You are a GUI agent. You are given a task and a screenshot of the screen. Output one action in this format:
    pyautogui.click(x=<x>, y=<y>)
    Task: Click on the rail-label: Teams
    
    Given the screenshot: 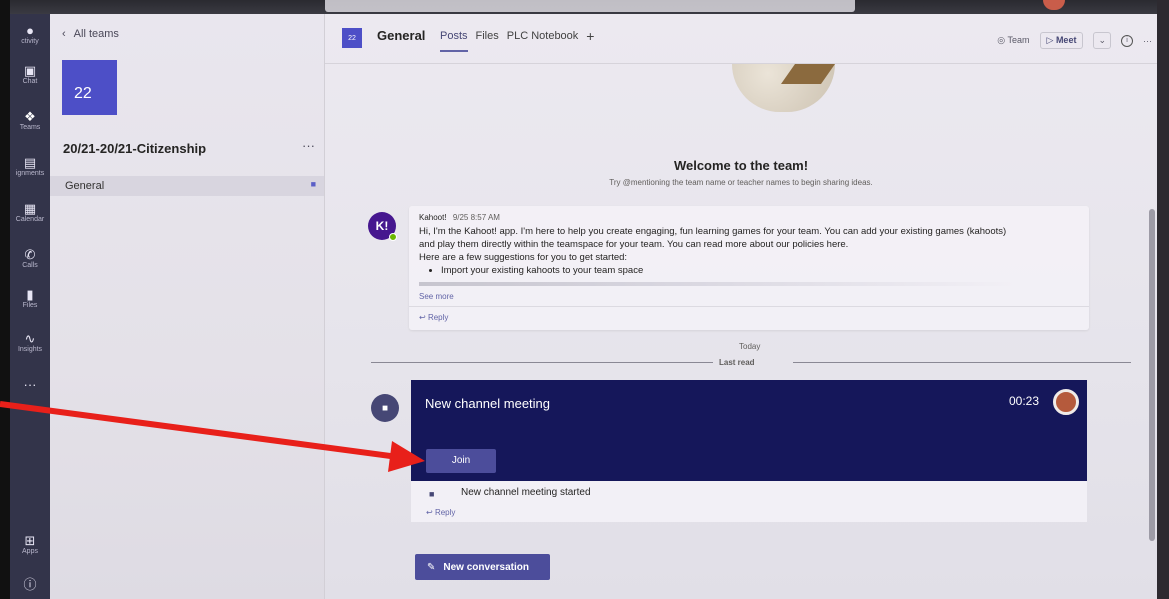 What is the action you would take?
    pyautogui.click(x=30, y=127)
    